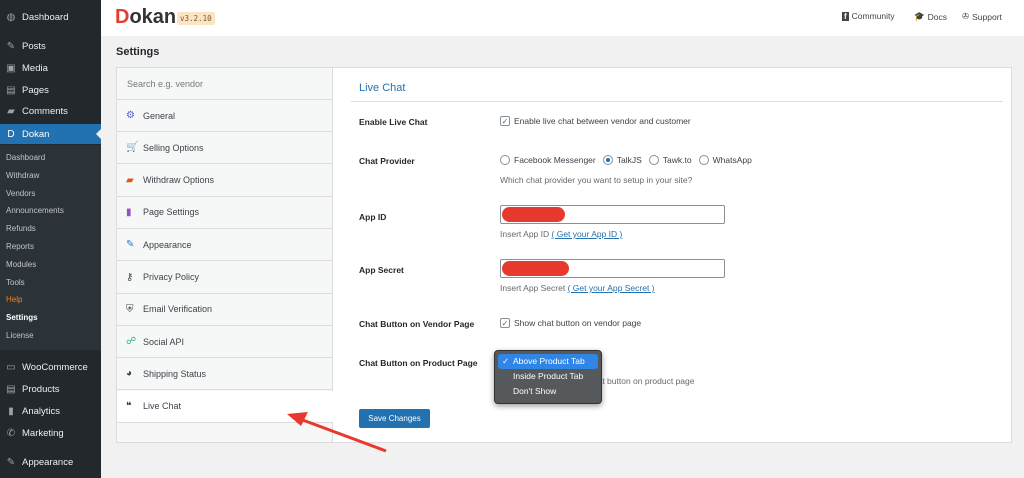  I want to click on arrow-shaft, so click(343, 435).